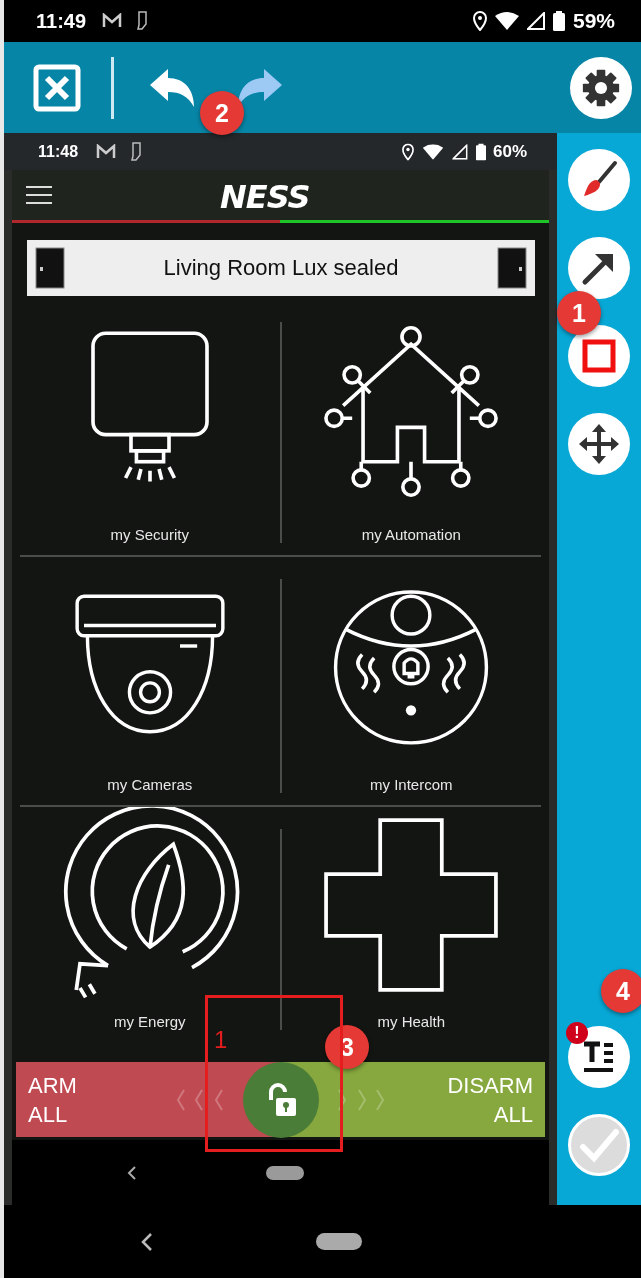 The height and width of the screenshot is (1278, 641). I want to click on siren-icon, so click(149, 407).